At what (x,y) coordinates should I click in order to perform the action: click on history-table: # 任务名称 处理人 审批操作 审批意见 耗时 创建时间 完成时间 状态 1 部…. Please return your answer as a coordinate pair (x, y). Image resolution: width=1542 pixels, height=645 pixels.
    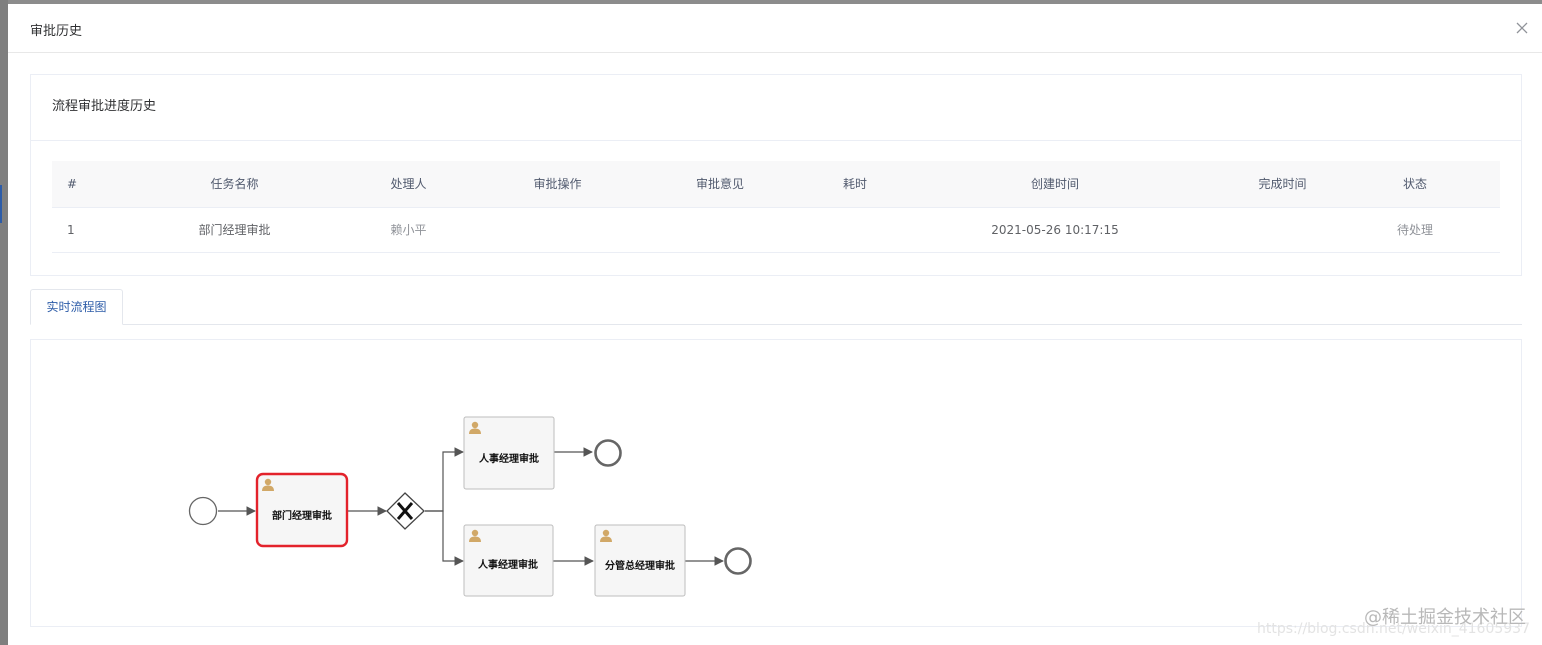
    Looking at the image, I should click on (776, 207).